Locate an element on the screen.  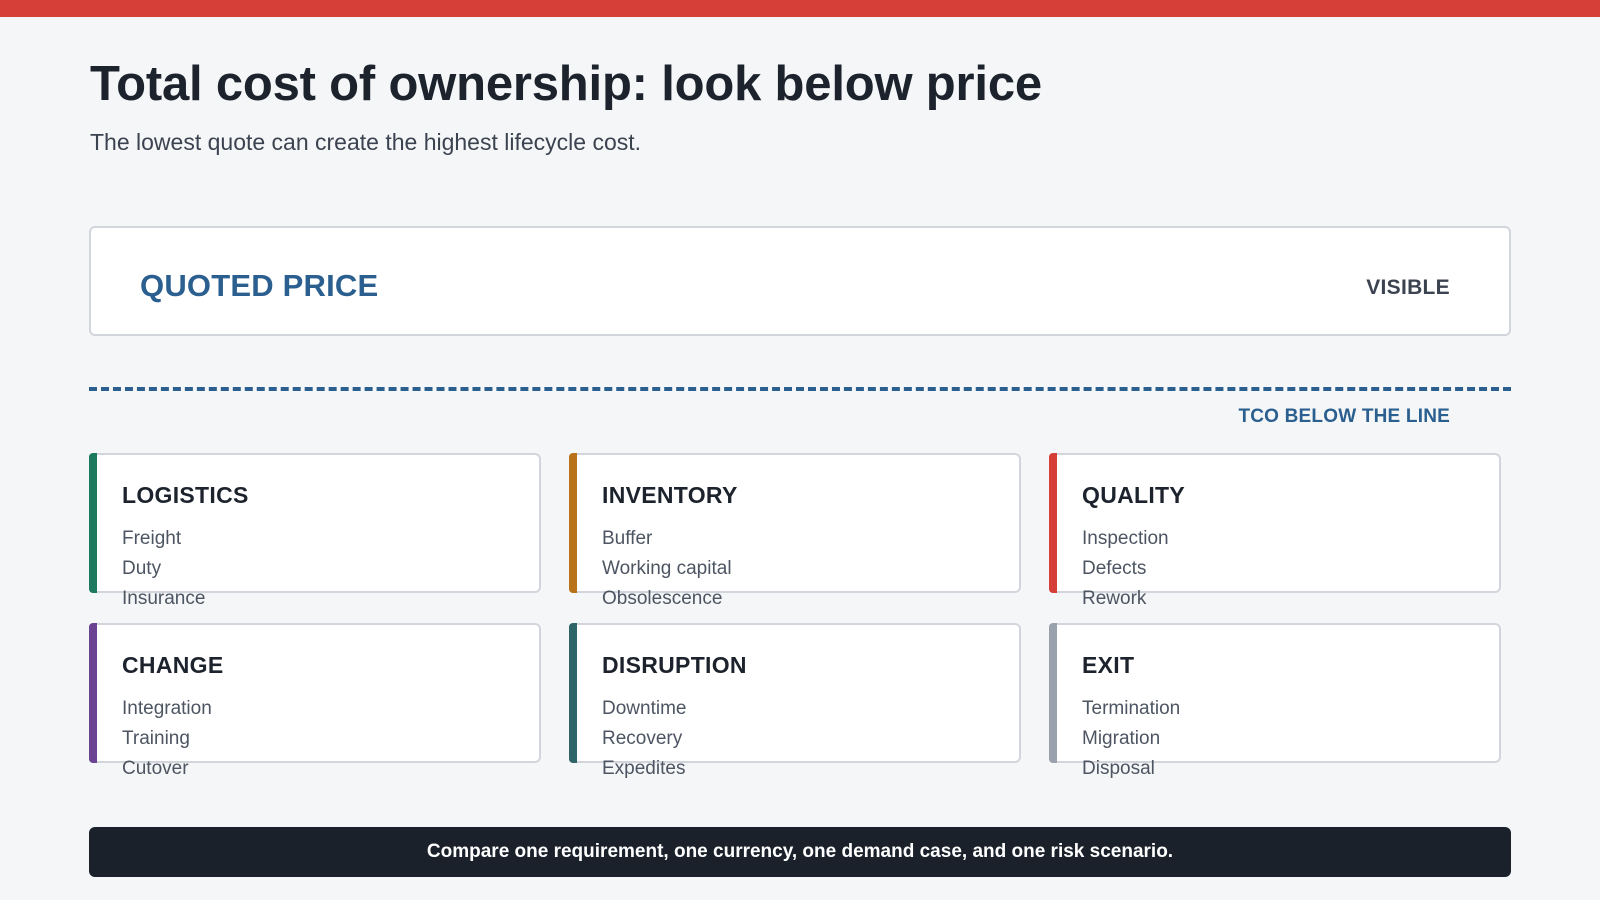
card-item: Training is located at coordinates (156, 738).